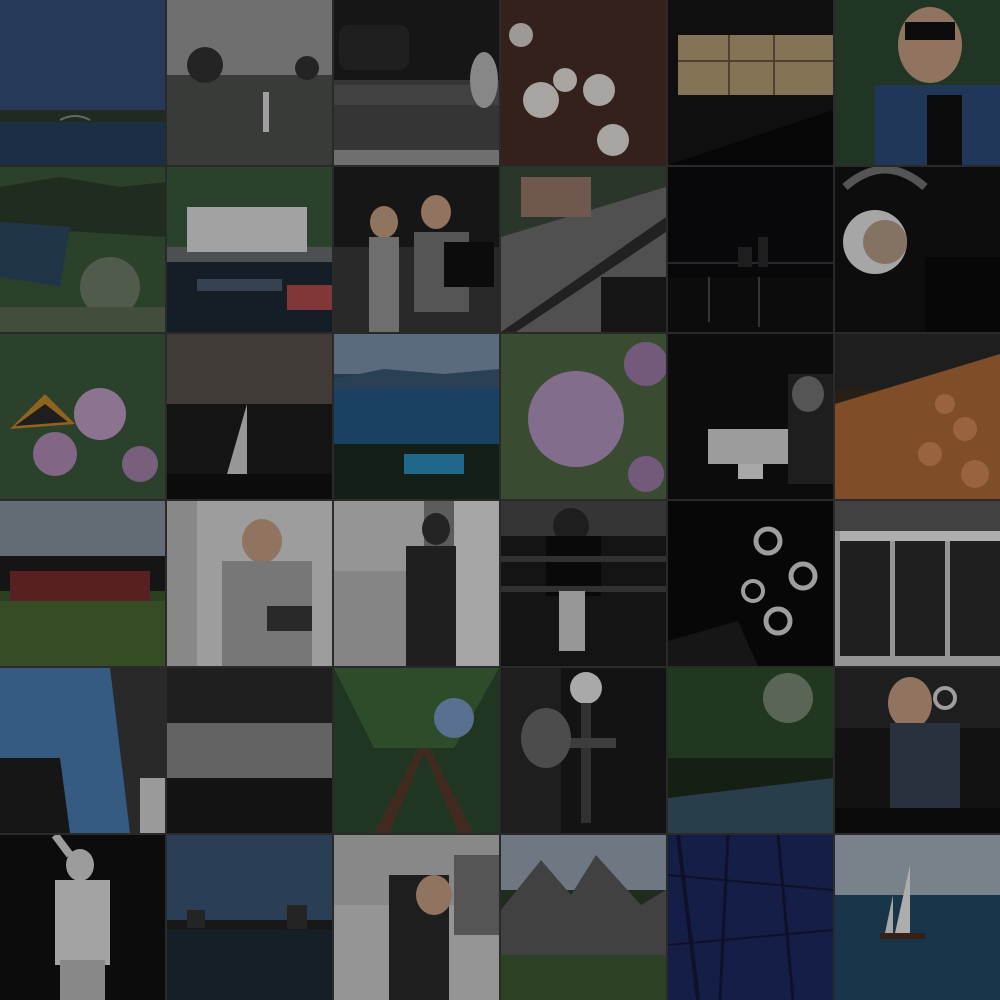 Image resolution: width=1000 pixels, height=1000 pixels. I want to click on photo-board-game, so click(750, 416).